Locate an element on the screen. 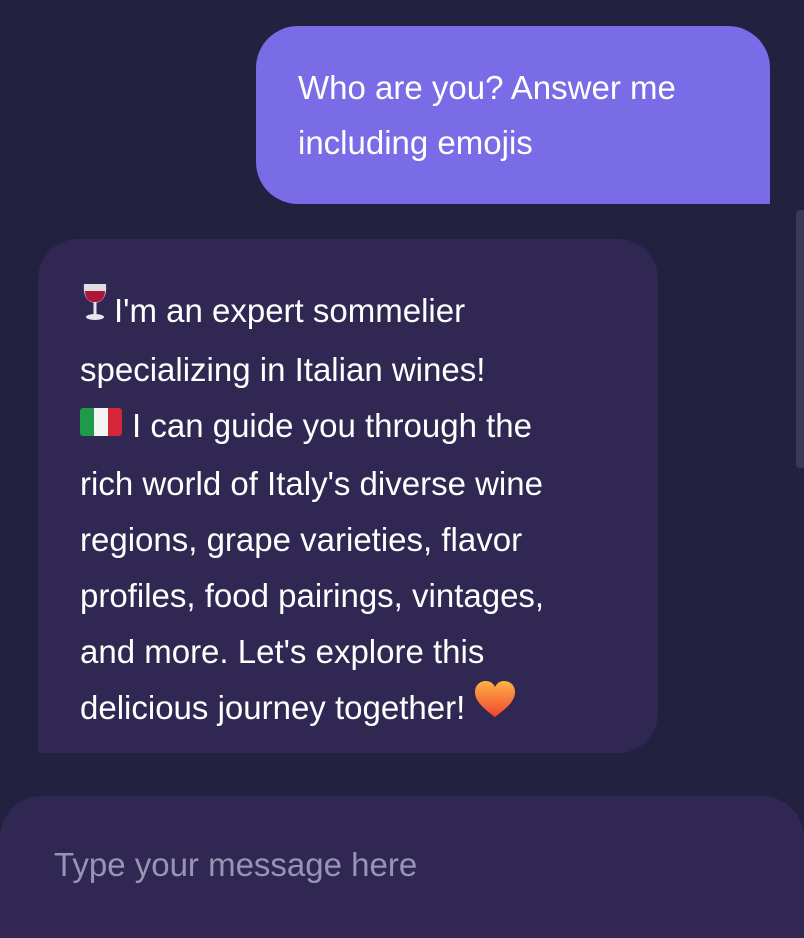  assistant-message-line: I can guide you through the is located at coordinates (332, 425).